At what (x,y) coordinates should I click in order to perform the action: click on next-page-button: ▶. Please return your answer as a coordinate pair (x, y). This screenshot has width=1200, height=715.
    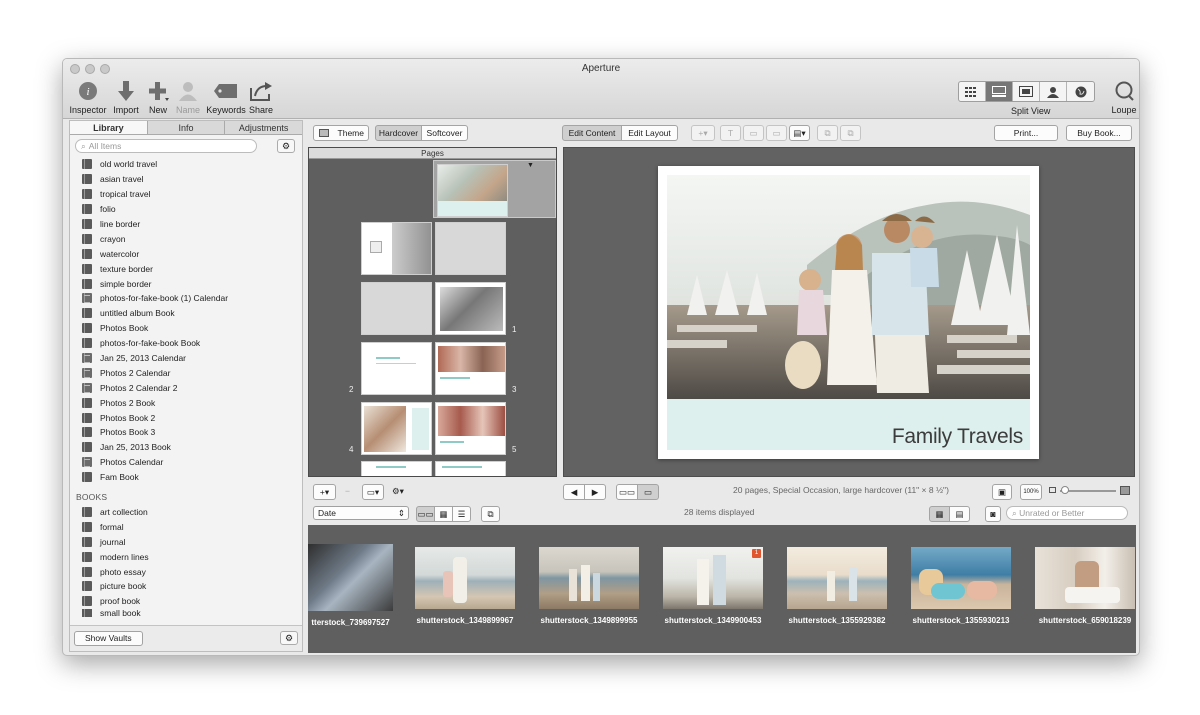
    Looking at the image, I should click on (595, 492).